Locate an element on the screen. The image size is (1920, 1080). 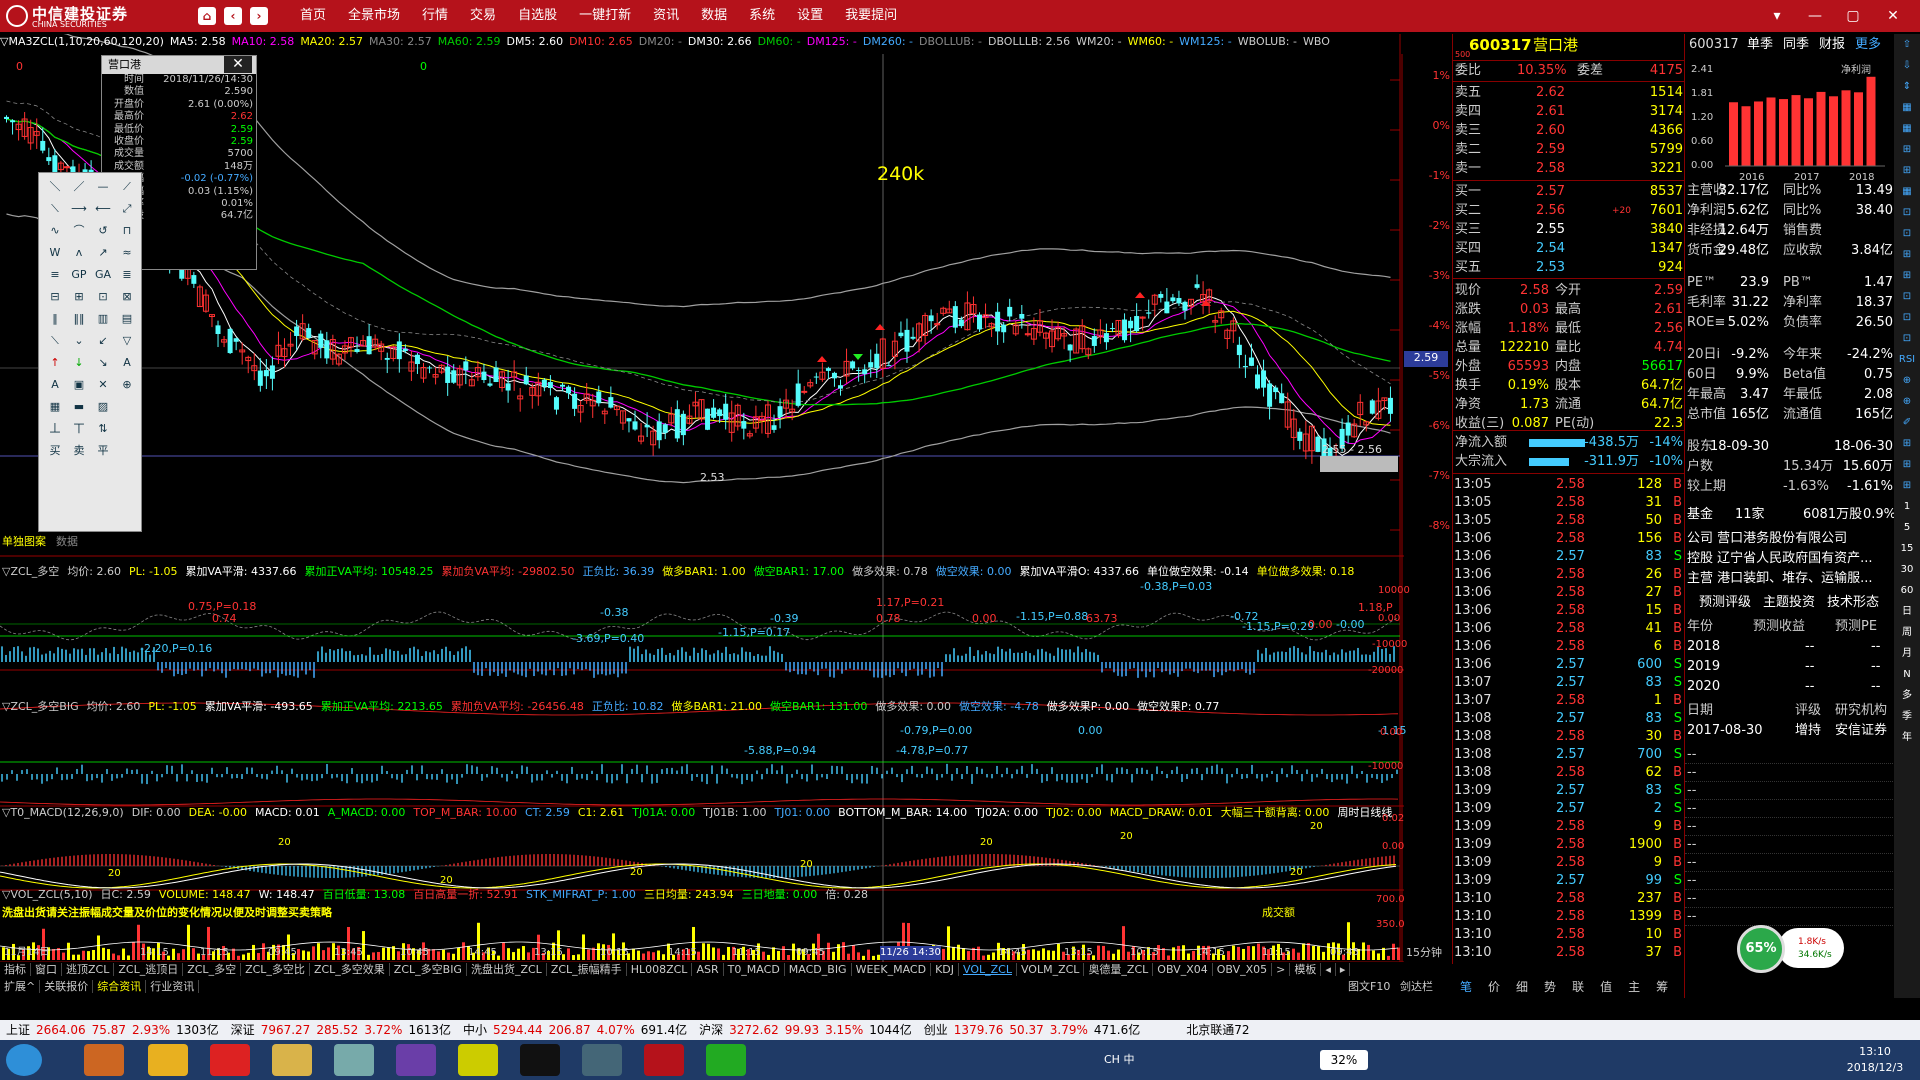
draw-tool-icon: ✕ is located at coordinates (103, 385).